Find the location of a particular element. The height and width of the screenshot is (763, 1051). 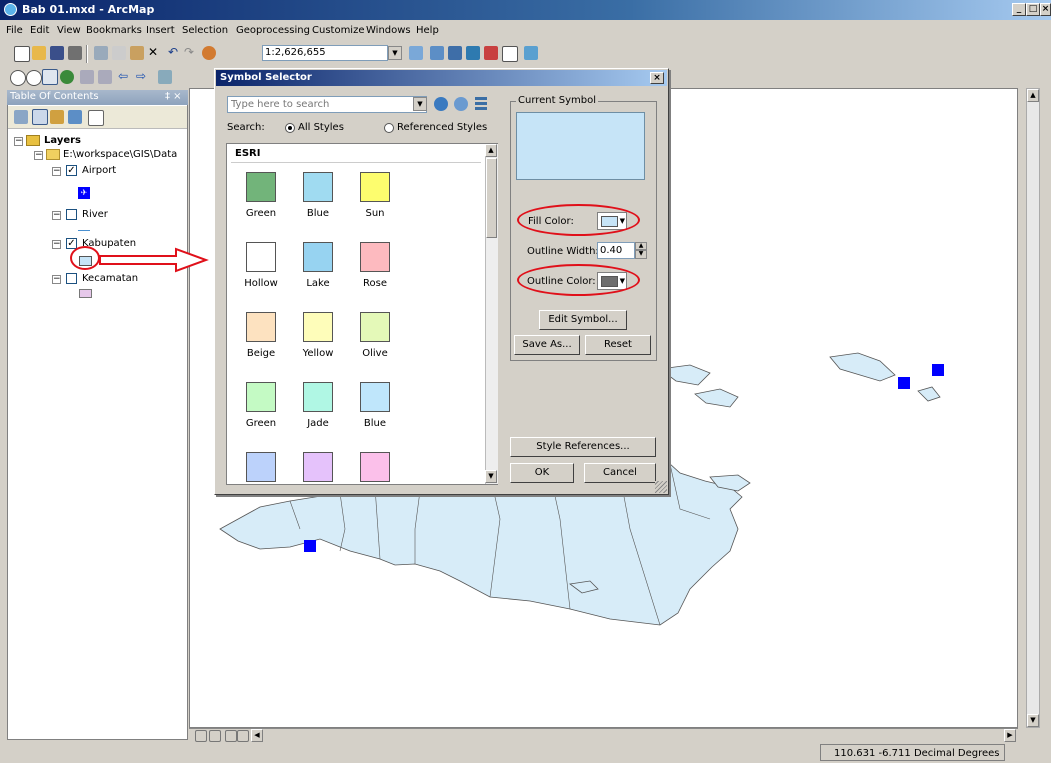

symbol-name: Hollow is located at coordinates (261, 283).